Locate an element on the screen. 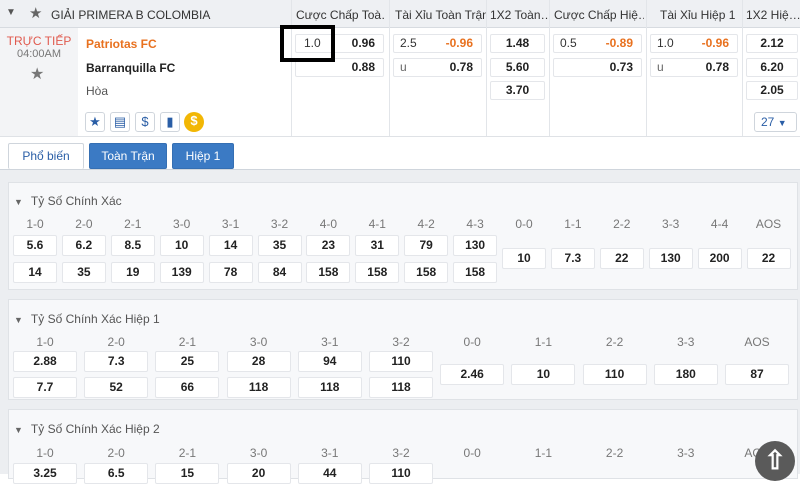 Image resolution: width=800 pixels, height=484 pixels. h1-under-odds: u 0.78 is located at coordinates (694, 67).